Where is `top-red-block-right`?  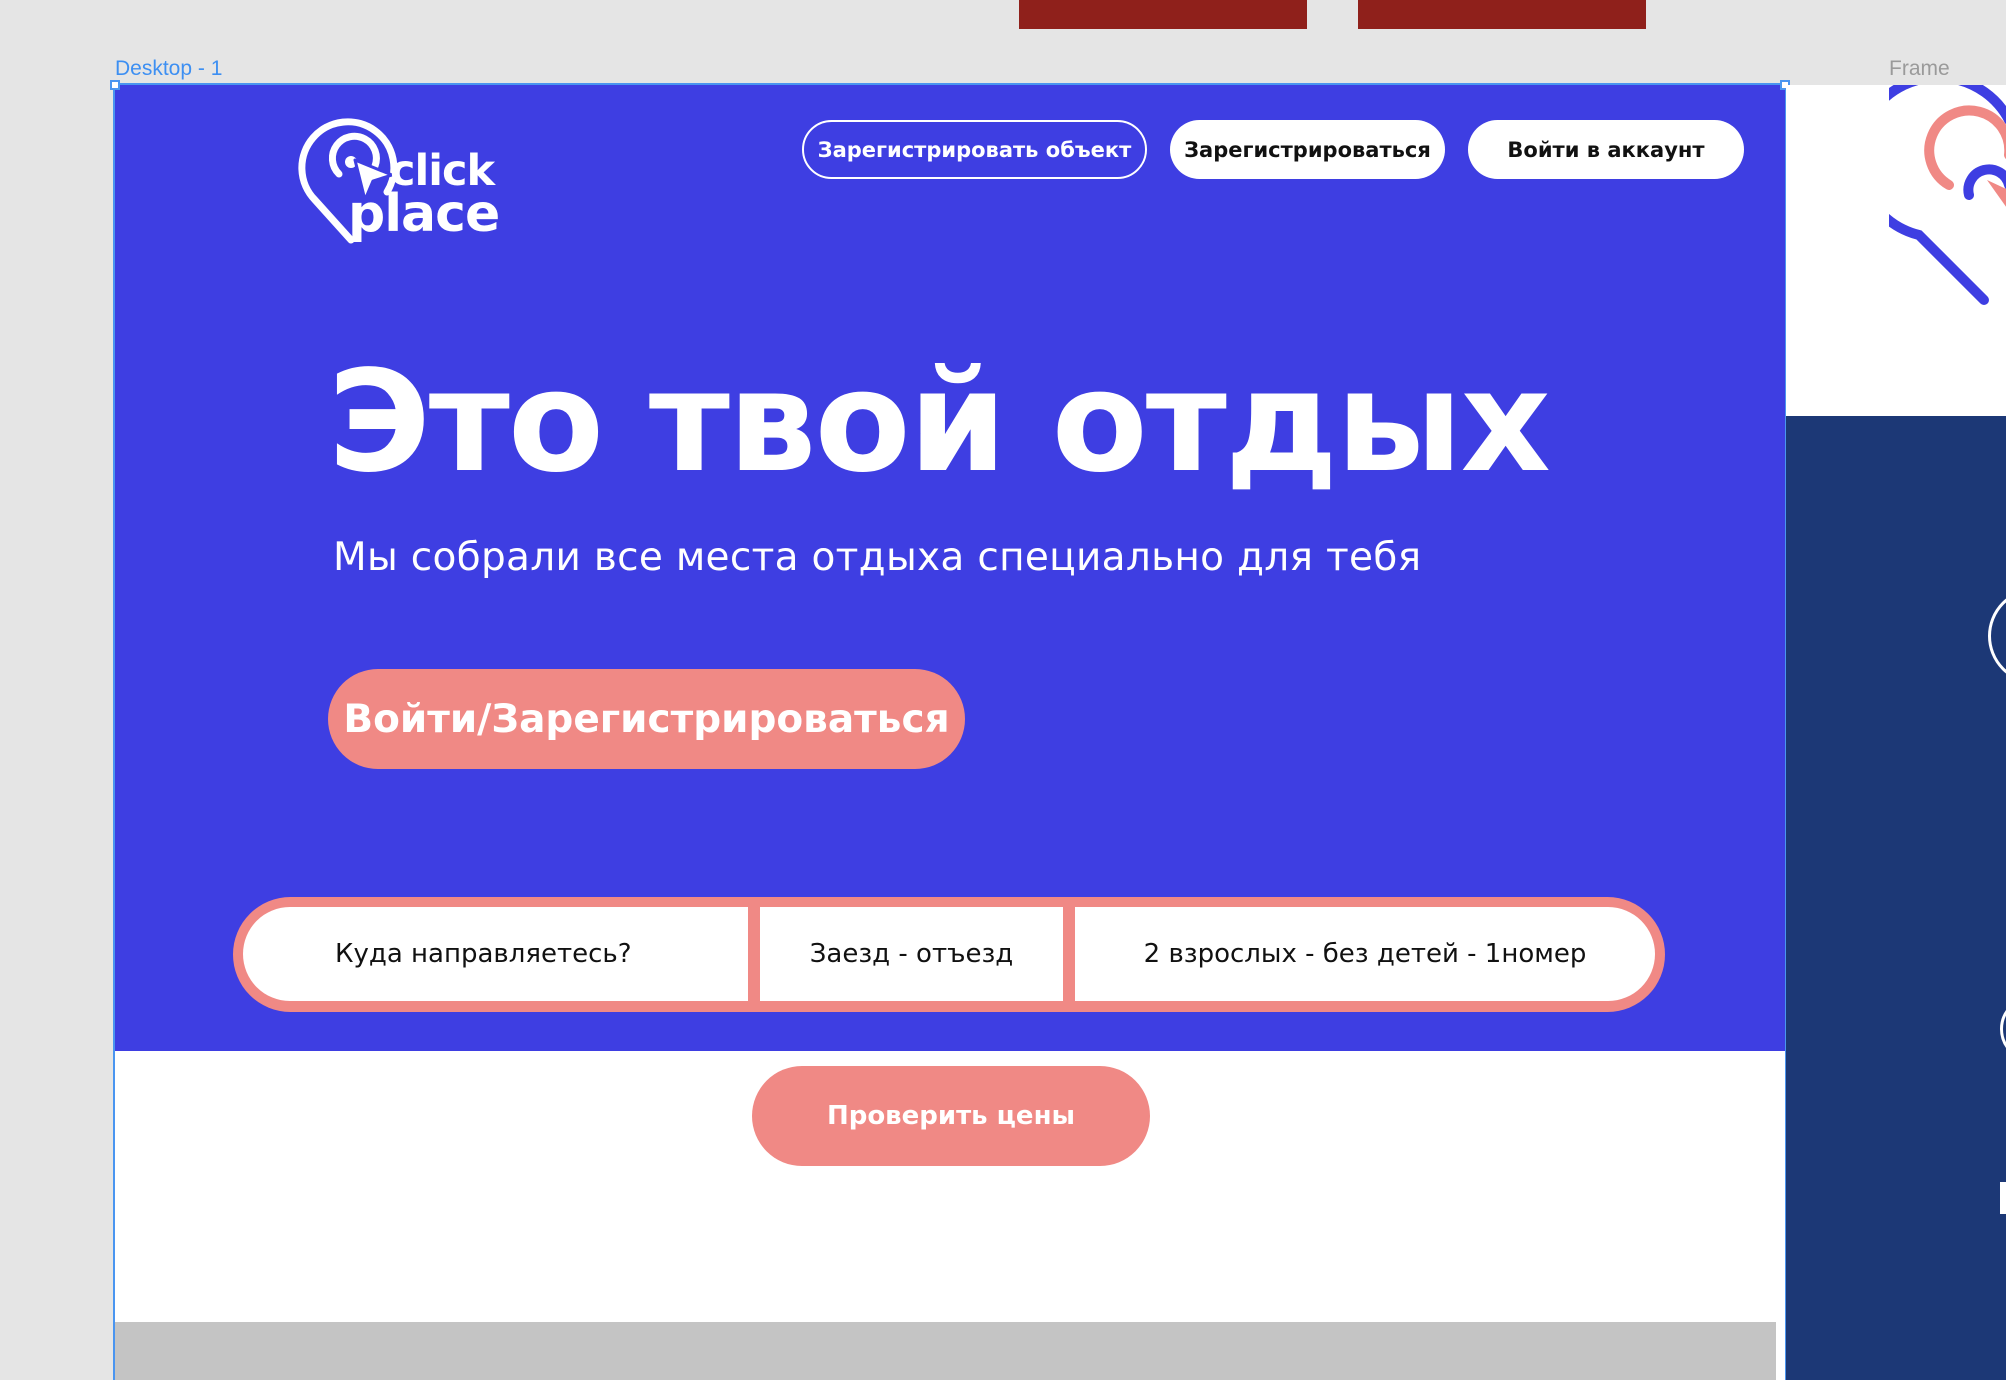
top-red-block-right is located at coordinates (1502, 14).